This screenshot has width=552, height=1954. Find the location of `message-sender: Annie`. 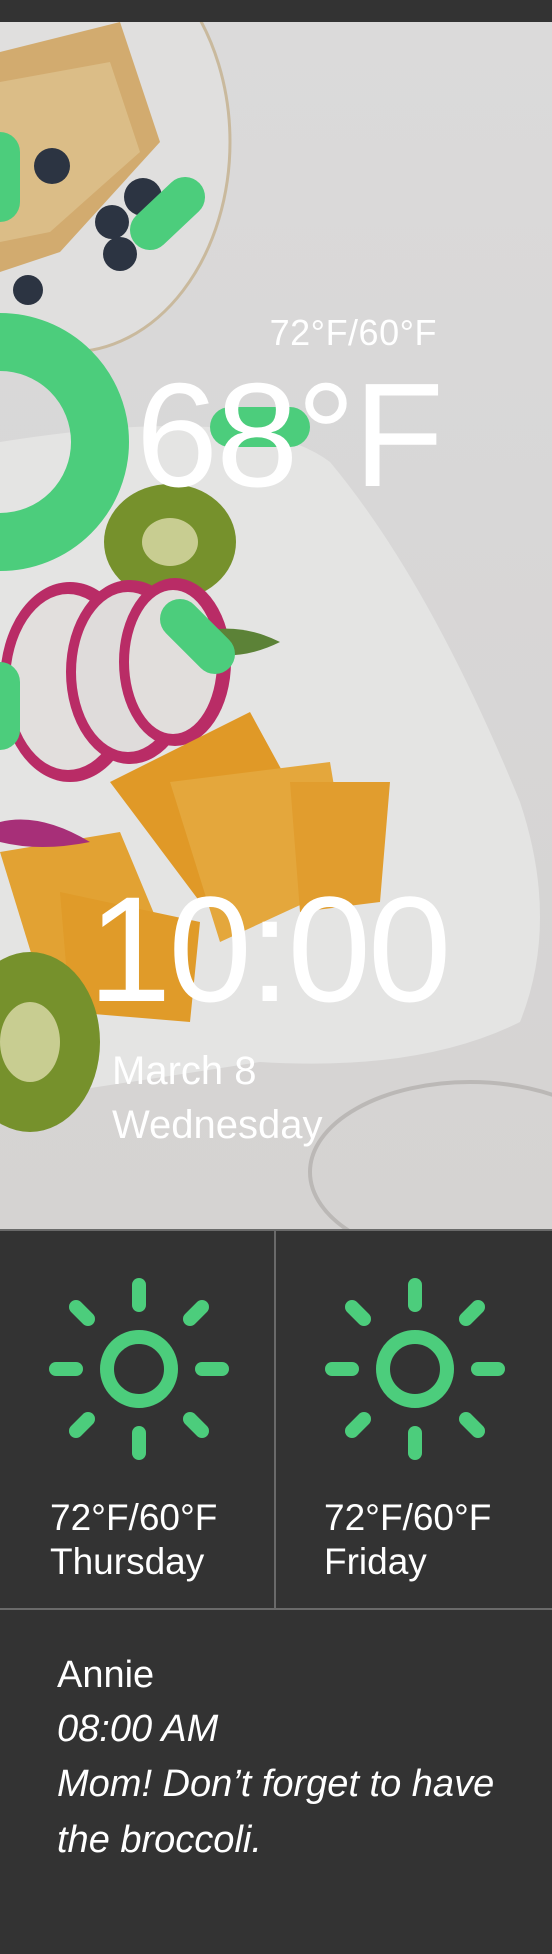

message-sender: Annie is located at coordinates (106, 1675).